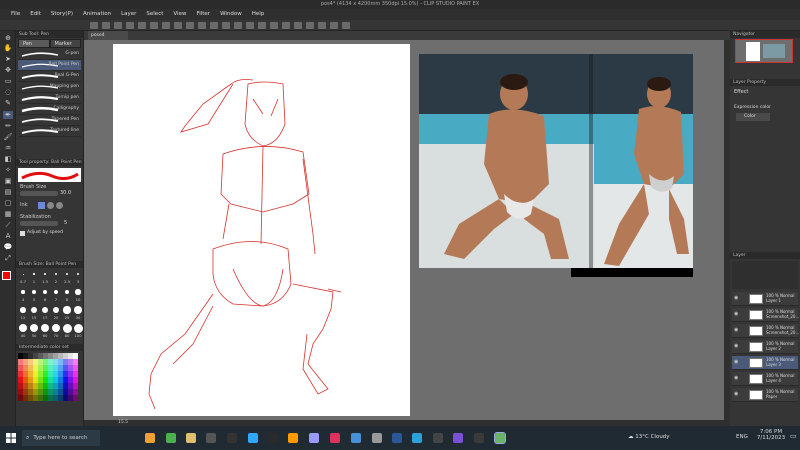 This screenshot has height=450, width=800. I want to click on blend-tool-icon: ✧, so click(8, 170).